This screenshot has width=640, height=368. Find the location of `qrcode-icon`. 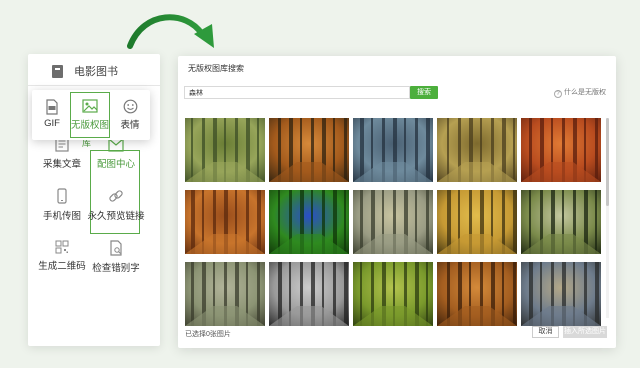

qrcode-icon is located at coordinates (62, 247).